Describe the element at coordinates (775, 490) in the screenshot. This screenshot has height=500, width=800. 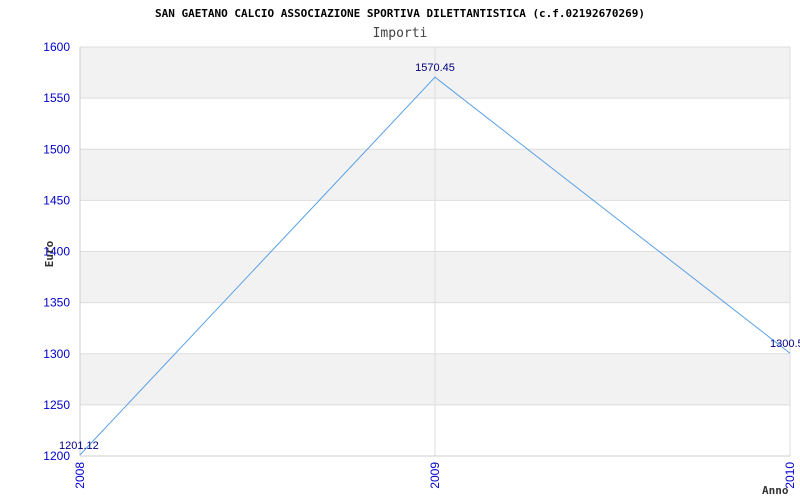
I see `x-axis-title: Anno` at that location.